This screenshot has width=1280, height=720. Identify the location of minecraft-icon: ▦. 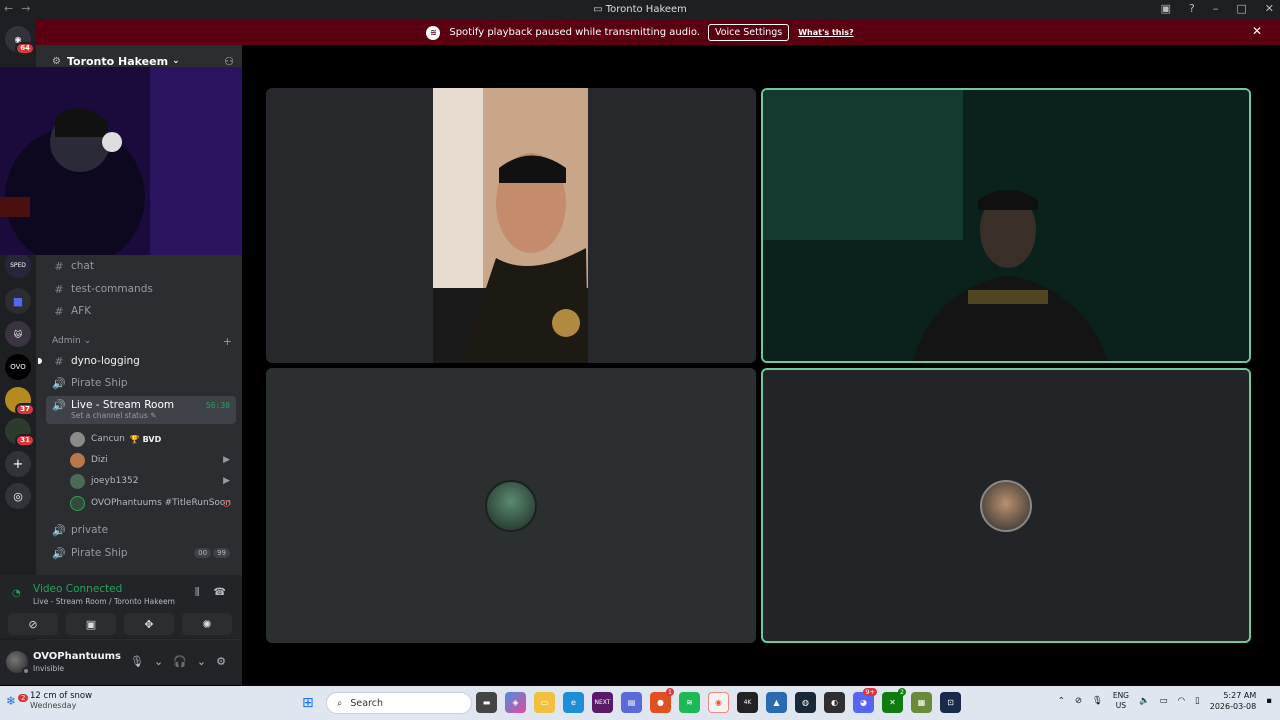
(921, 702).